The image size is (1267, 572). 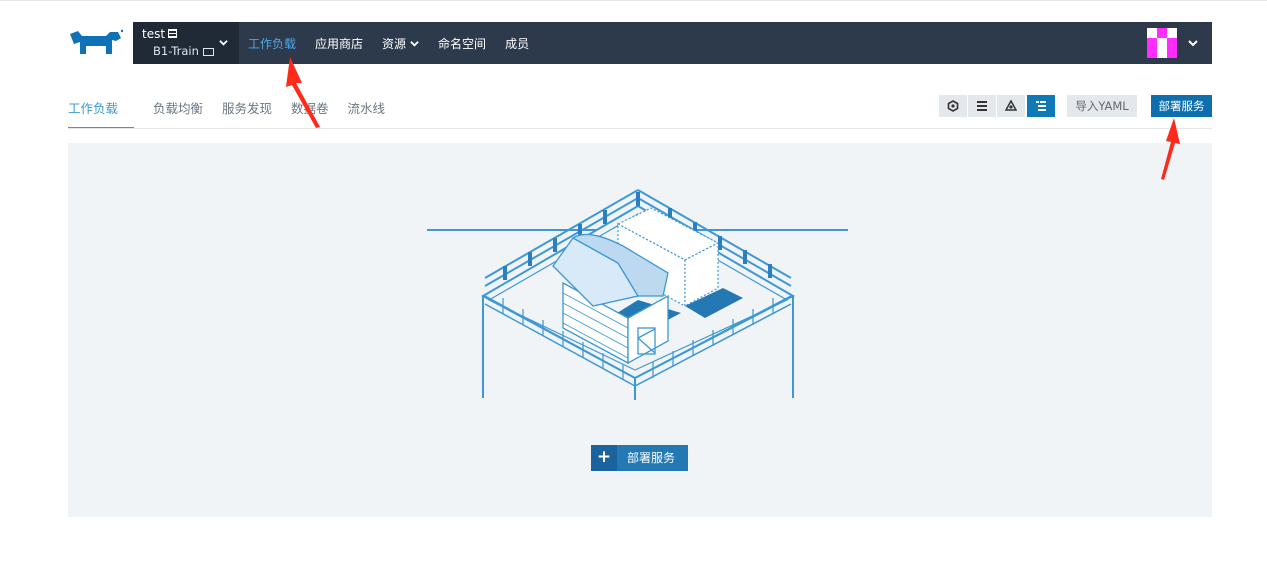 I want to click on tab-divider, so click(x=640, y=128).